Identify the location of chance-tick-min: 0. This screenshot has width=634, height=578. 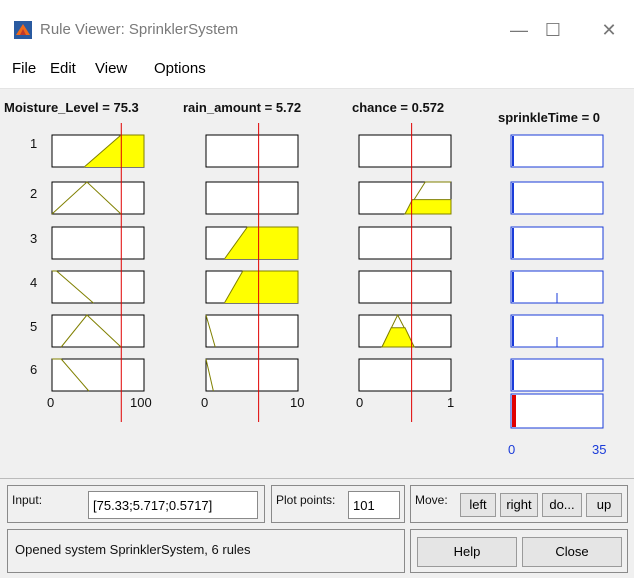
(360, 402).